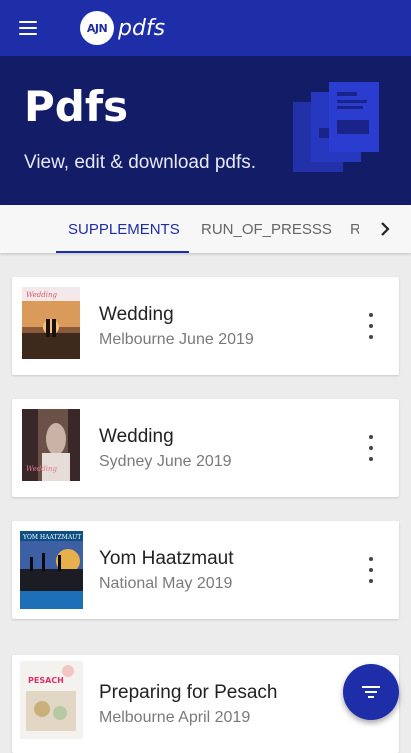 The height and width of the screenshot is (753, 411). What do you see at coordinates (51, 570) in the screenshot?
I see `pdf-cover-thumbnail: YOM HAATZMAUT` at bounding box center [51, 570].